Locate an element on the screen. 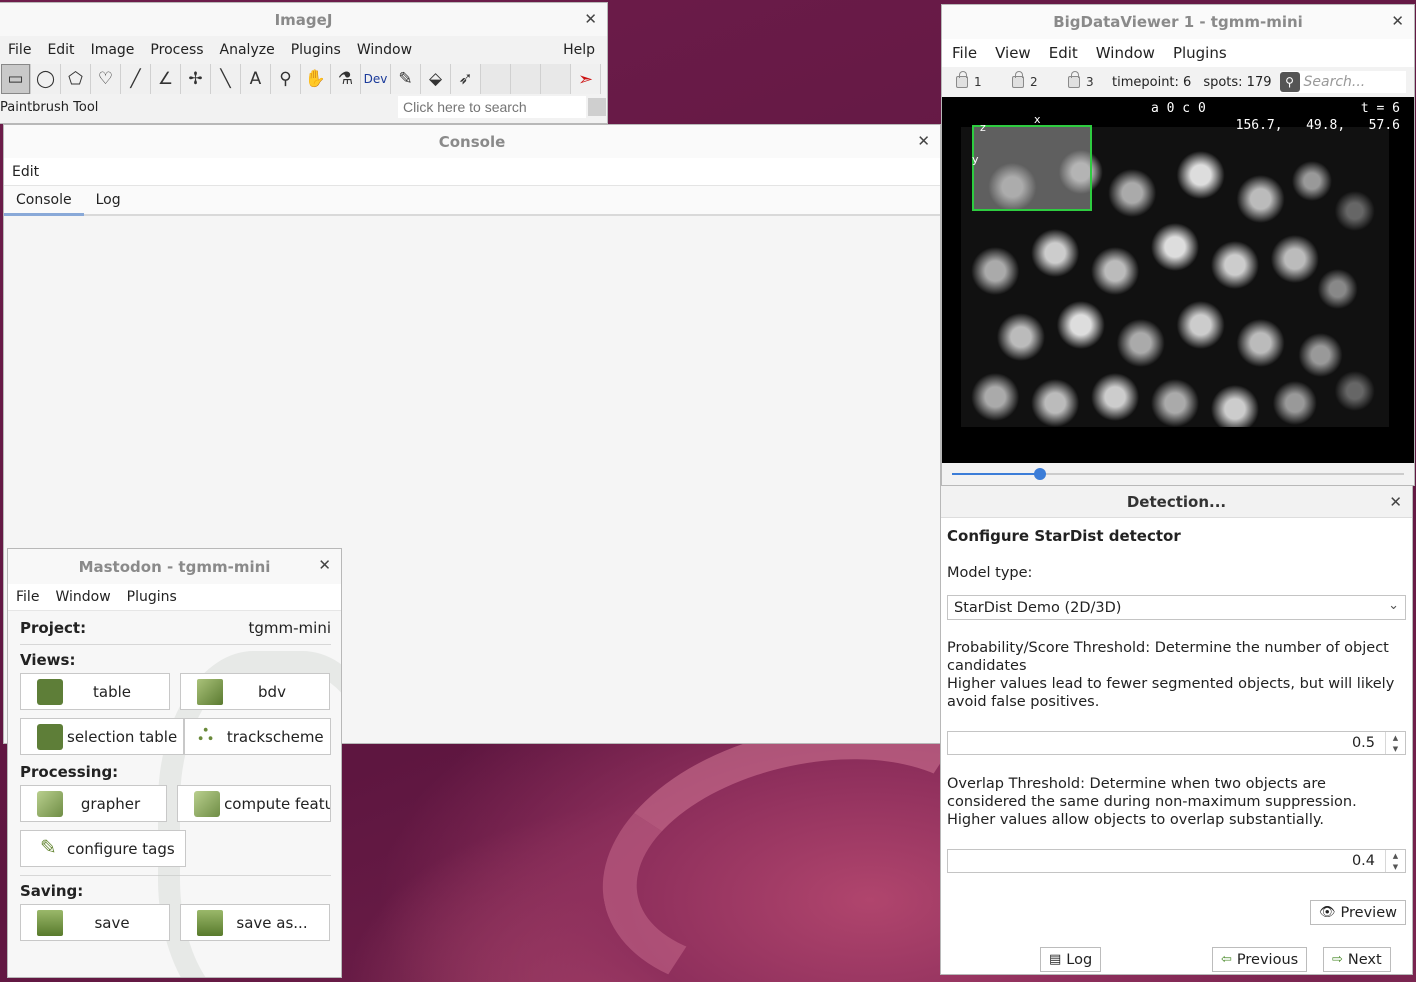 The width and height of the screenshot is (1416, 982). button-label: save is located at coordinates (112, 922).